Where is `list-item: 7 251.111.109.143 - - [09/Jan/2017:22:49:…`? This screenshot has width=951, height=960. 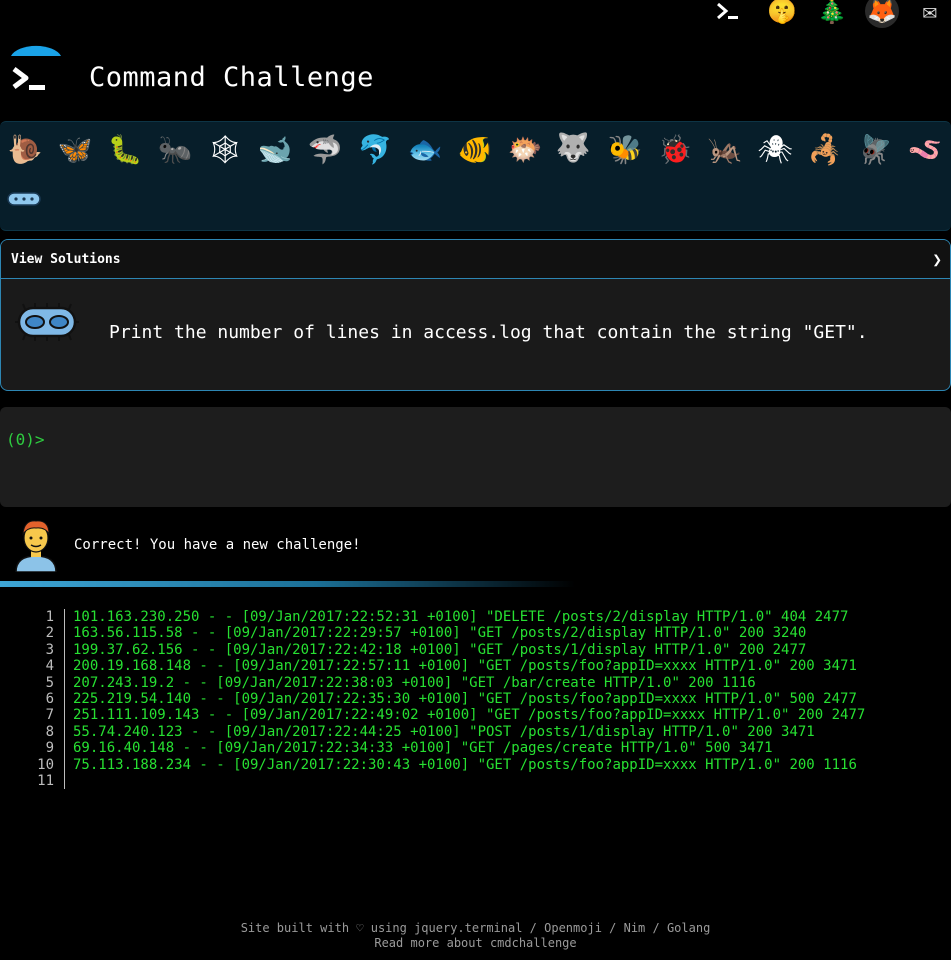 list-item: 7 251.111.109.143 - - [09/Jan/2017:22:49:… is located at coordinates (448, 715).